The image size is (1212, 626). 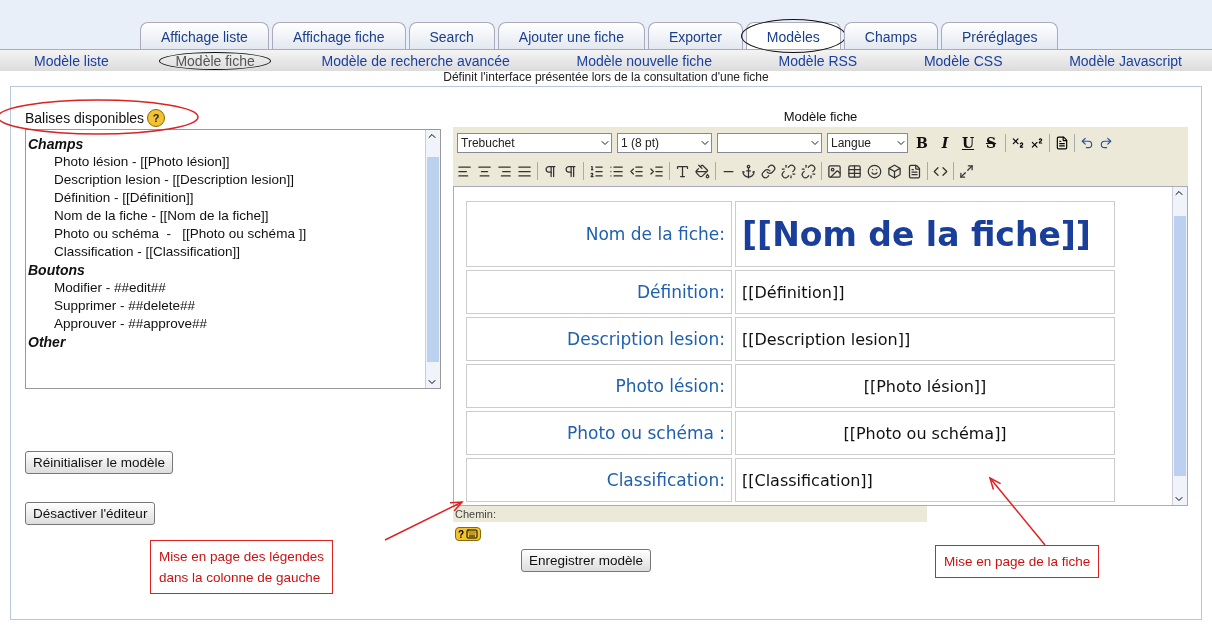 What do you see at coordinates (225, 198) in the screenshot?
I see `tag-item: Définition - [[Définition]]` at bounding box center [225, 198].